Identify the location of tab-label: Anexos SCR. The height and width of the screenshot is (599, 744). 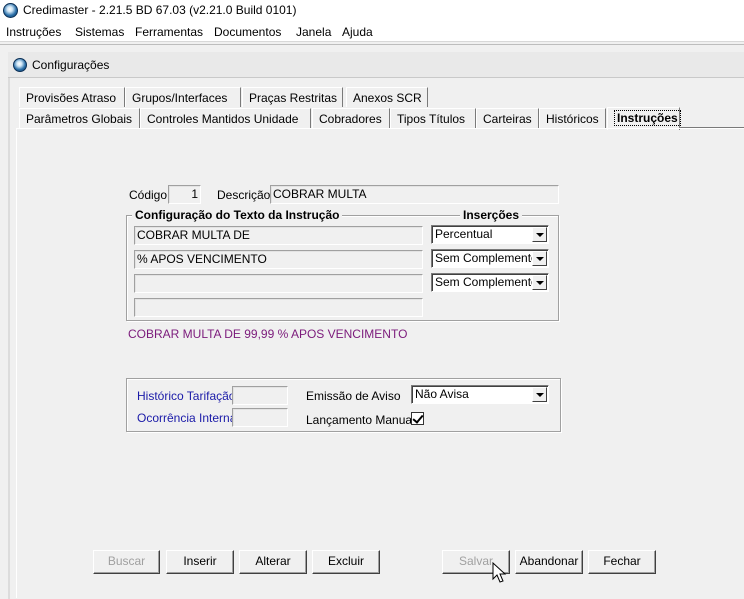
(387, 98).